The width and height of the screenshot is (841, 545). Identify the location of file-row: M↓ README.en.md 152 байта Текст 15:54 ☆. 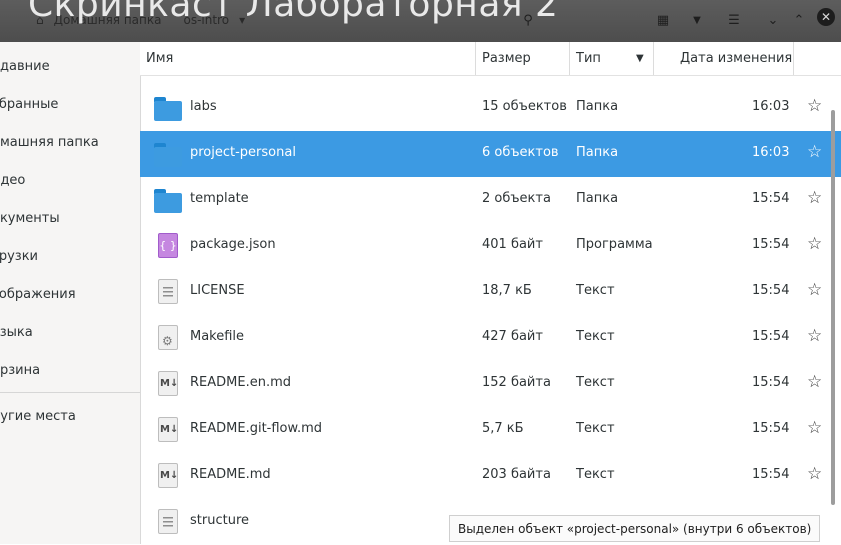
(490, 384).